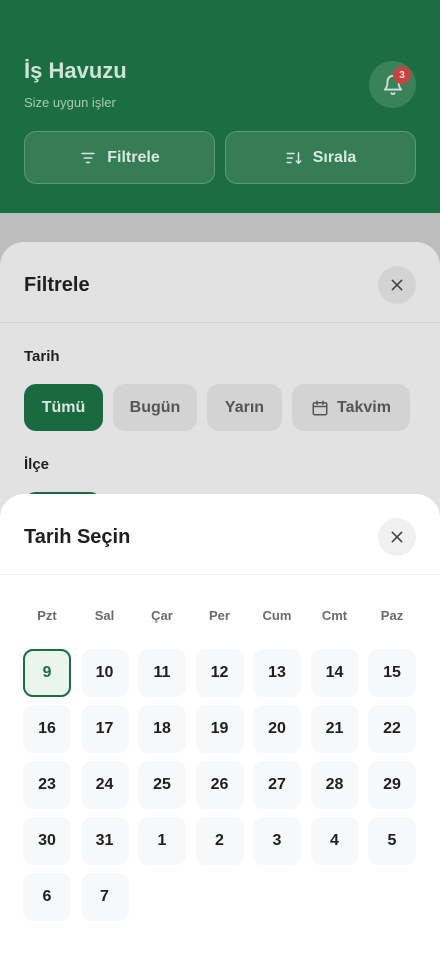 The image size is (440, 977). What do you see at coordinates (47, 897) in the screenshot?
I see `calendar-day: 6` at bounding box center [47, 897].